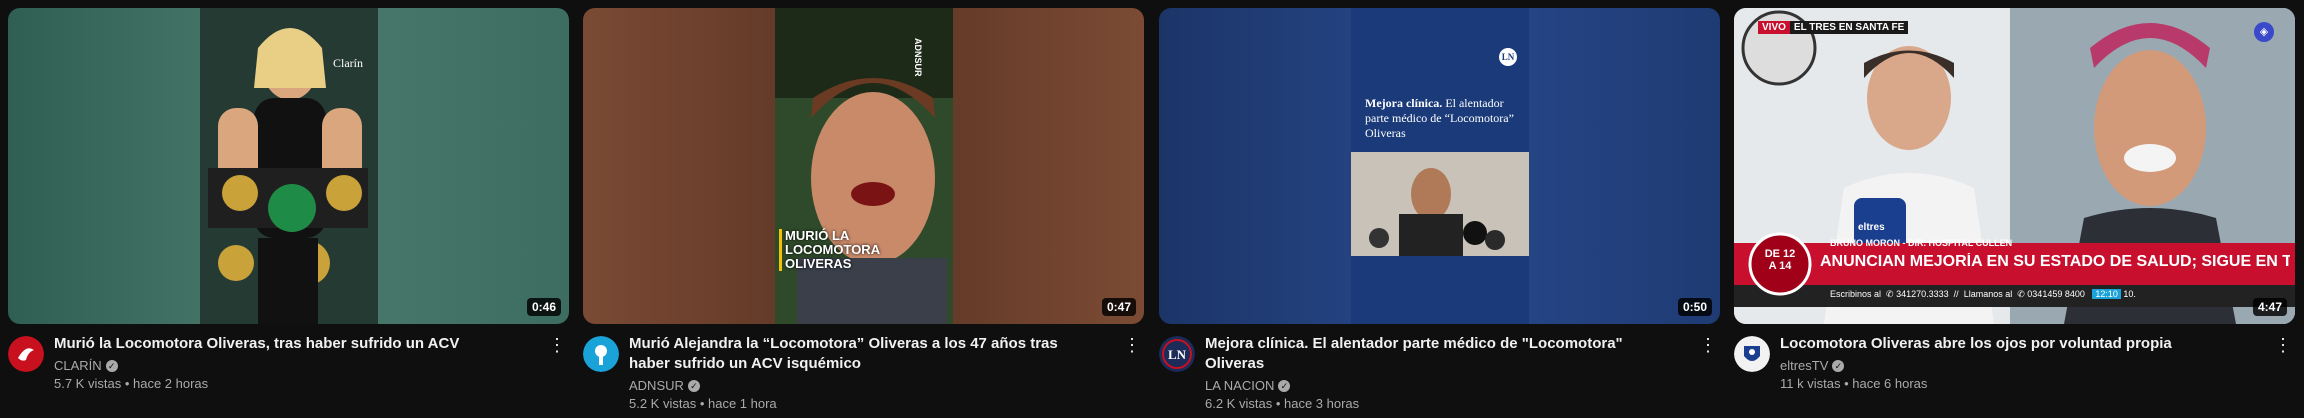  I want to click on channel-name: eltresTV, so click(1804, 366).